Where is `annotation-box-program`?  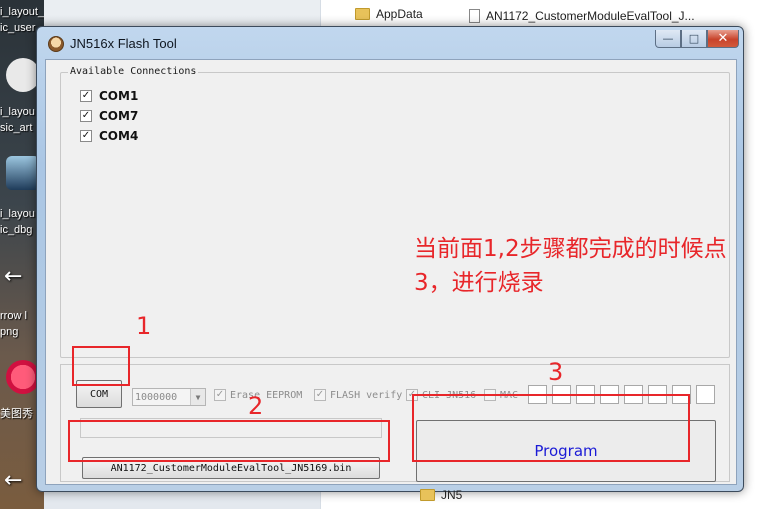 annotation-box-program is located at coordinates (551, 428).